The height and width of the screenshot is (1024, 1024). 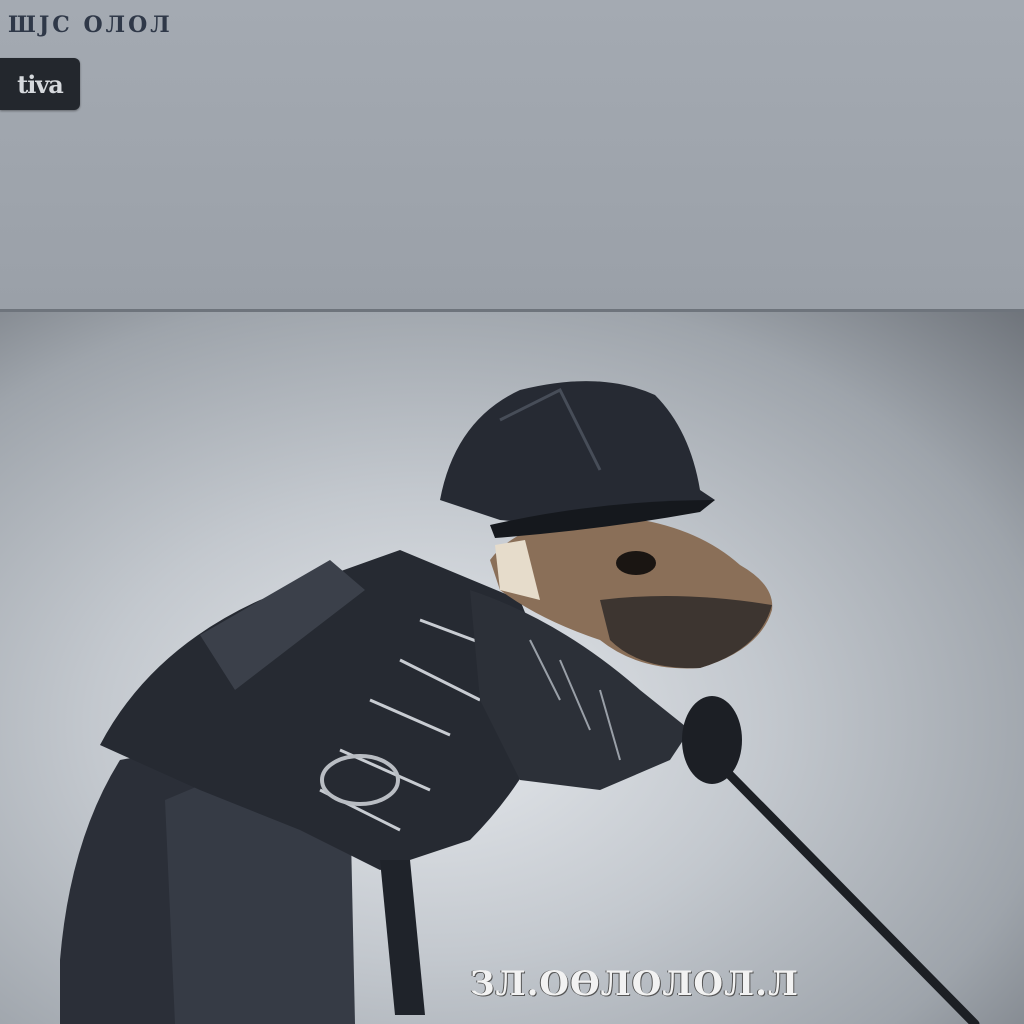 I want to click on logo-badge-label: tiva, so click(x=40, y=84).